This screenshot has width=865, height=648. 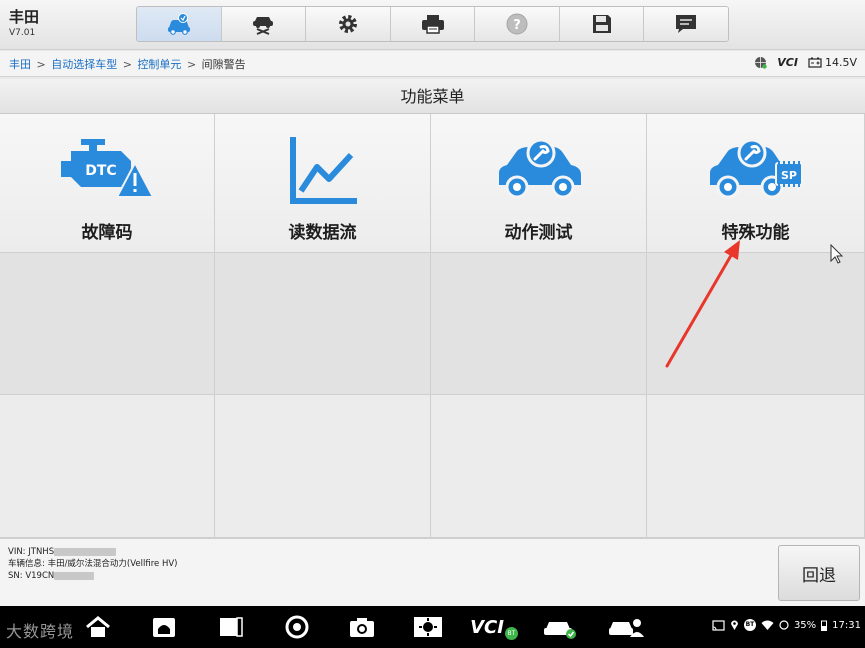 What do you see at coordinates (322, 233) in the screenshot?
I see `function-label: 读数据流` at bounding box center [322, 233].